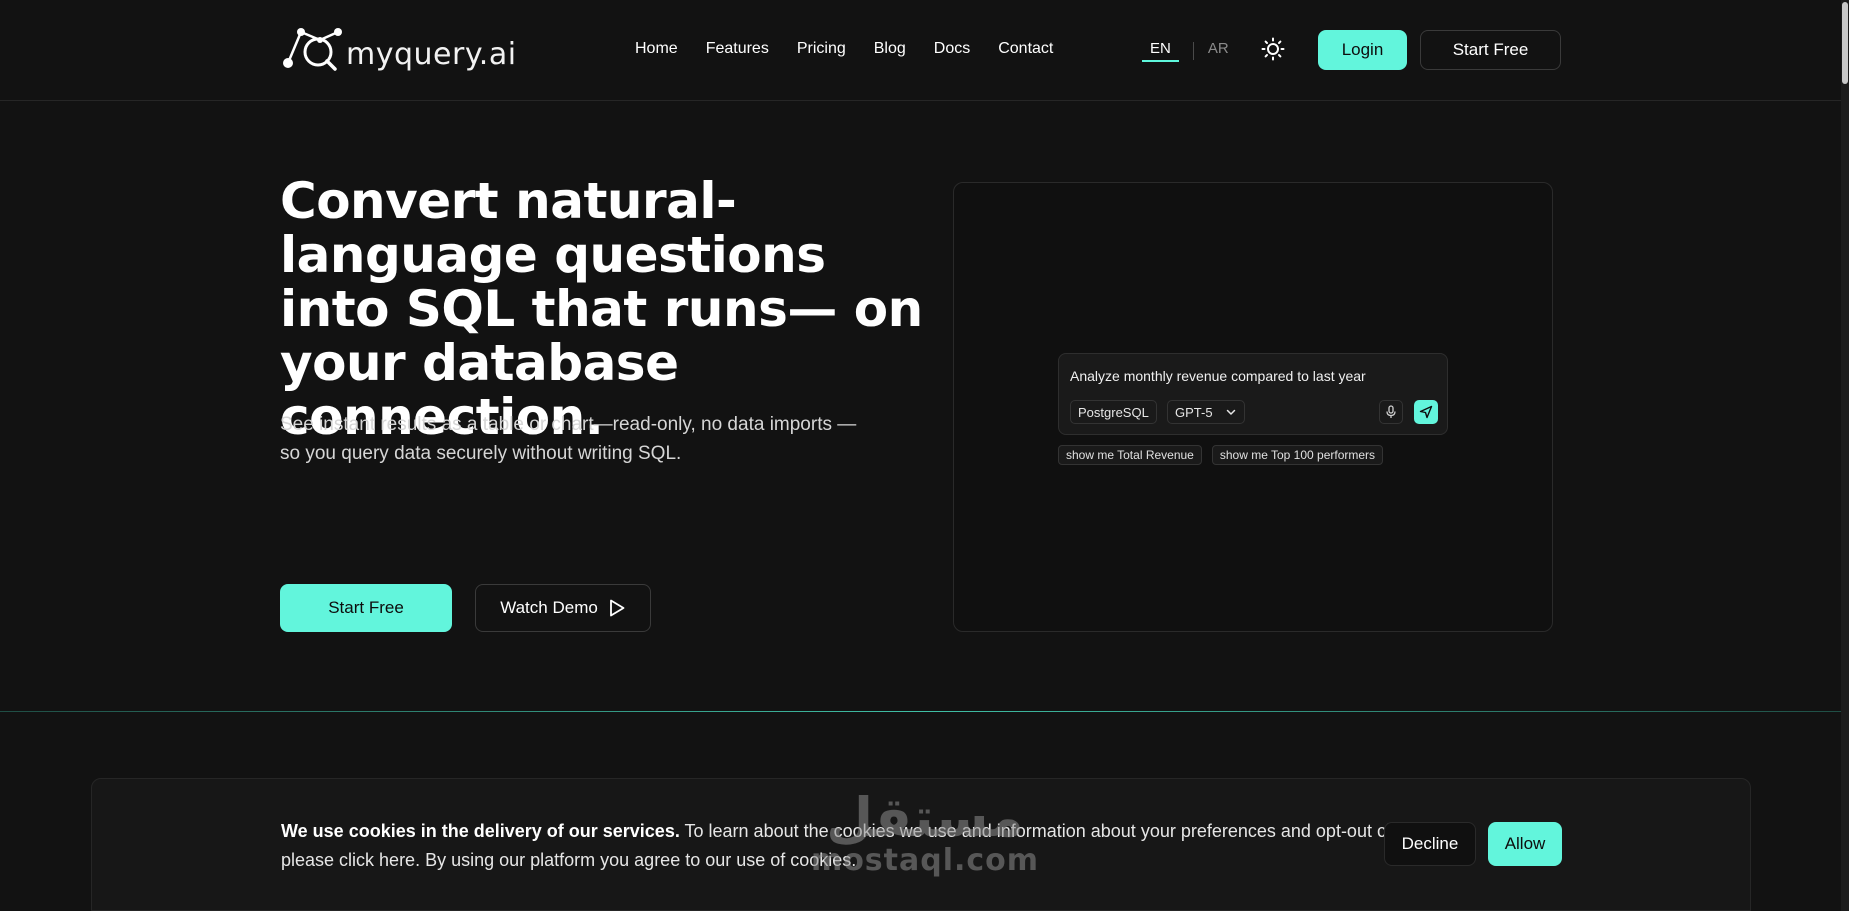  What do you see at coordinates (1130, 455) in the screenshot?
I see `suggestion-total-revenue: show me Total Revenue` at bounding box center [1130, 455].